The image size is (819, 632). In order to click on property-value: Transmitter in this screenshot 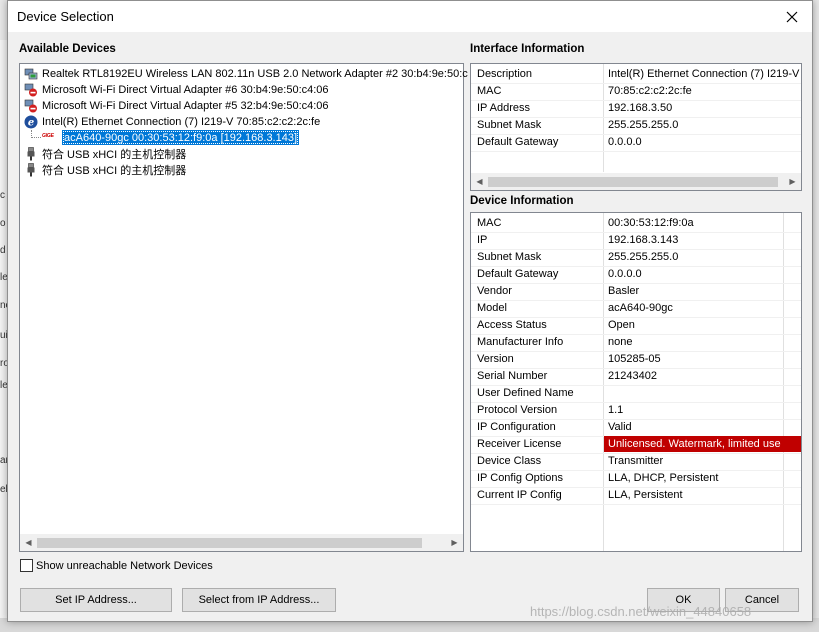, I will do `click(636, 461)`.